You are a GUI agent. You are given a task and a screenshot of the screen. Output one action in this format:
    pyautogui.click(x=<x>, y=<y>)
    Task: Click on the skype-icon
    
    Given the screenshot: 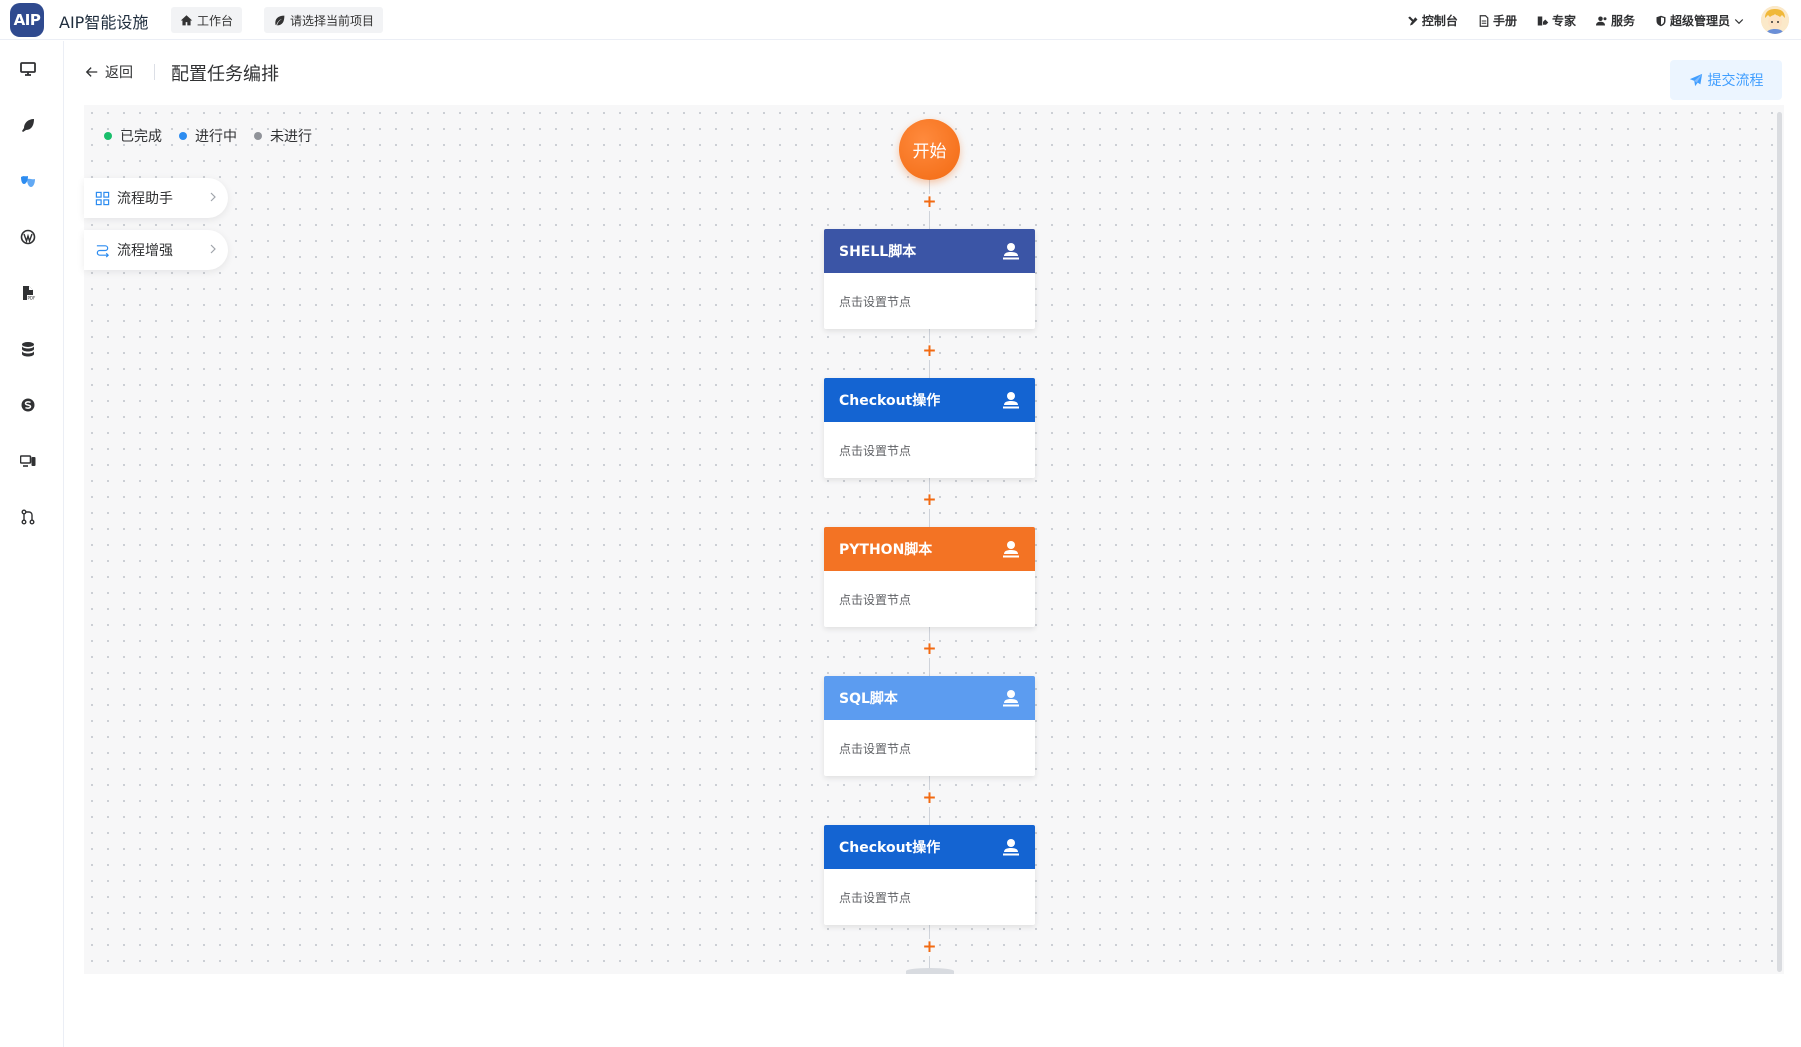 What is the action you would take?
    pyautogui.click(x=28, y=405)
    